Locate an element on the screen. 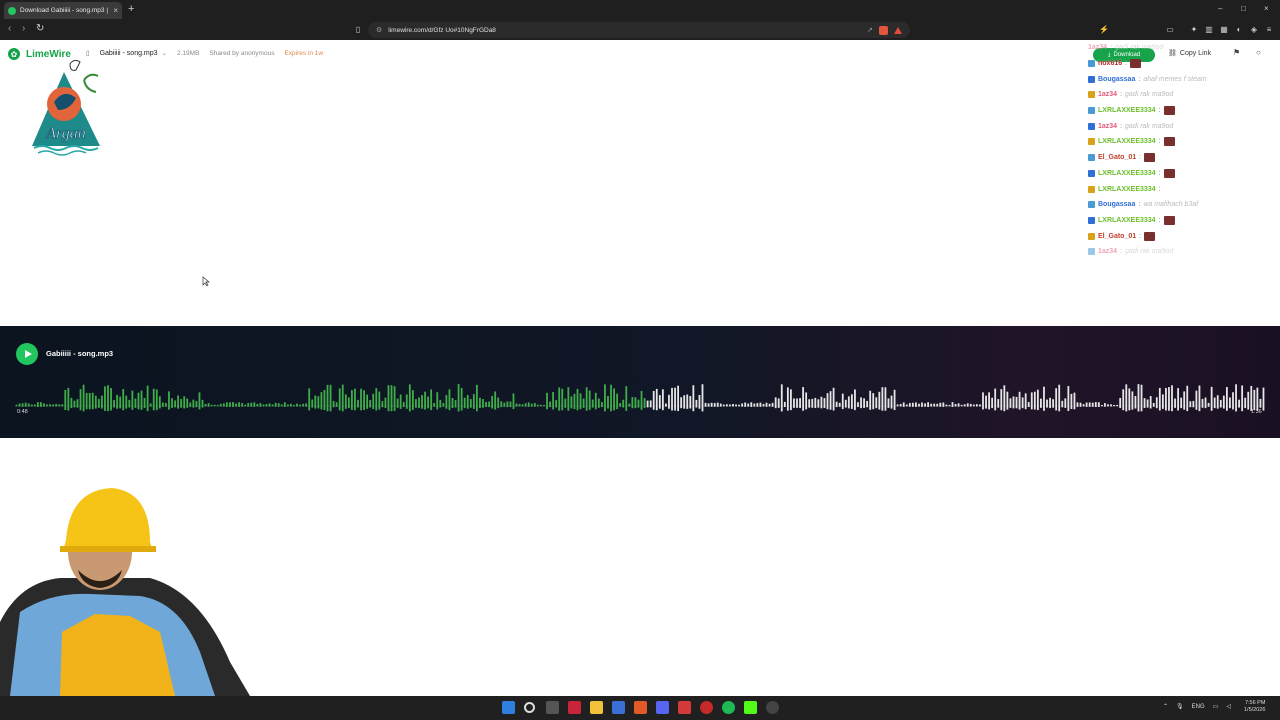  reload-icon: ↻ is located at coordinates (40, 29).